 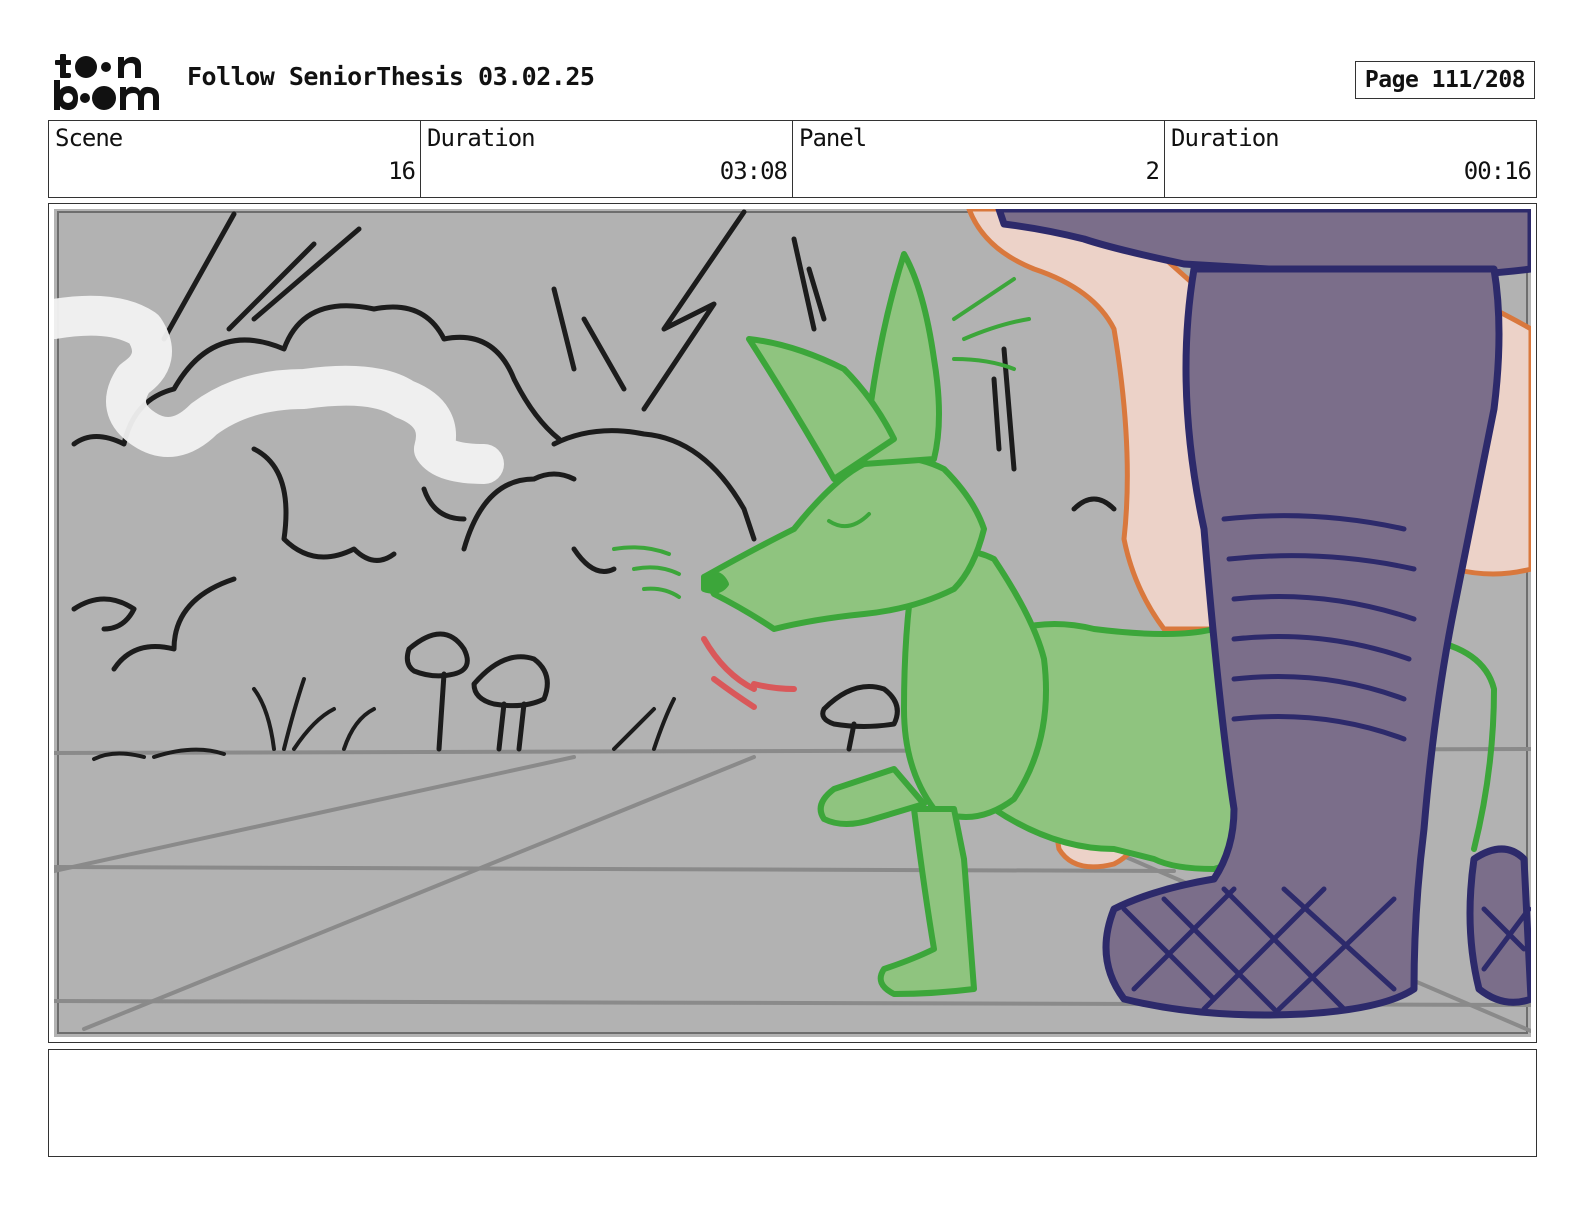 What do you see at coordinates (1225, 138) in the screenshot?
I see `panel-duration-label: Duration` at bounding box center [1225, 138].